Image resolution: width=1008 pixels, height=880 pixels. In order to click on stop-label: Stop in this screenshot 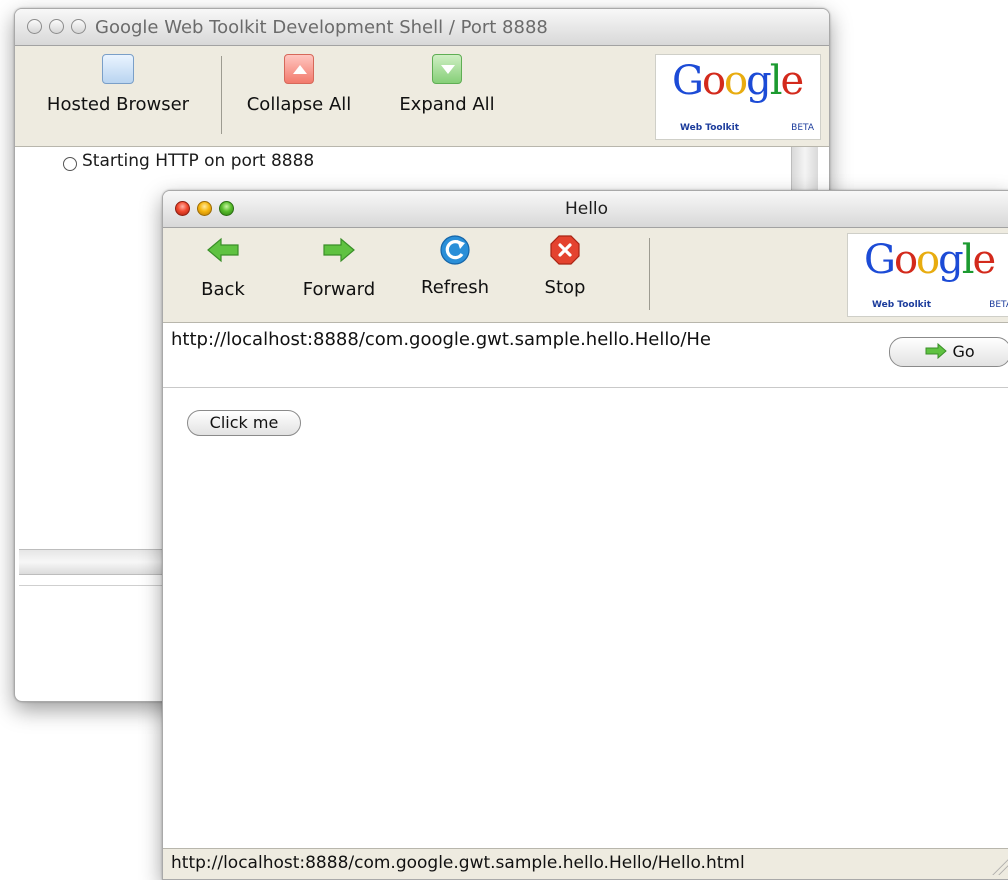, I will do `click(565, 287)`.